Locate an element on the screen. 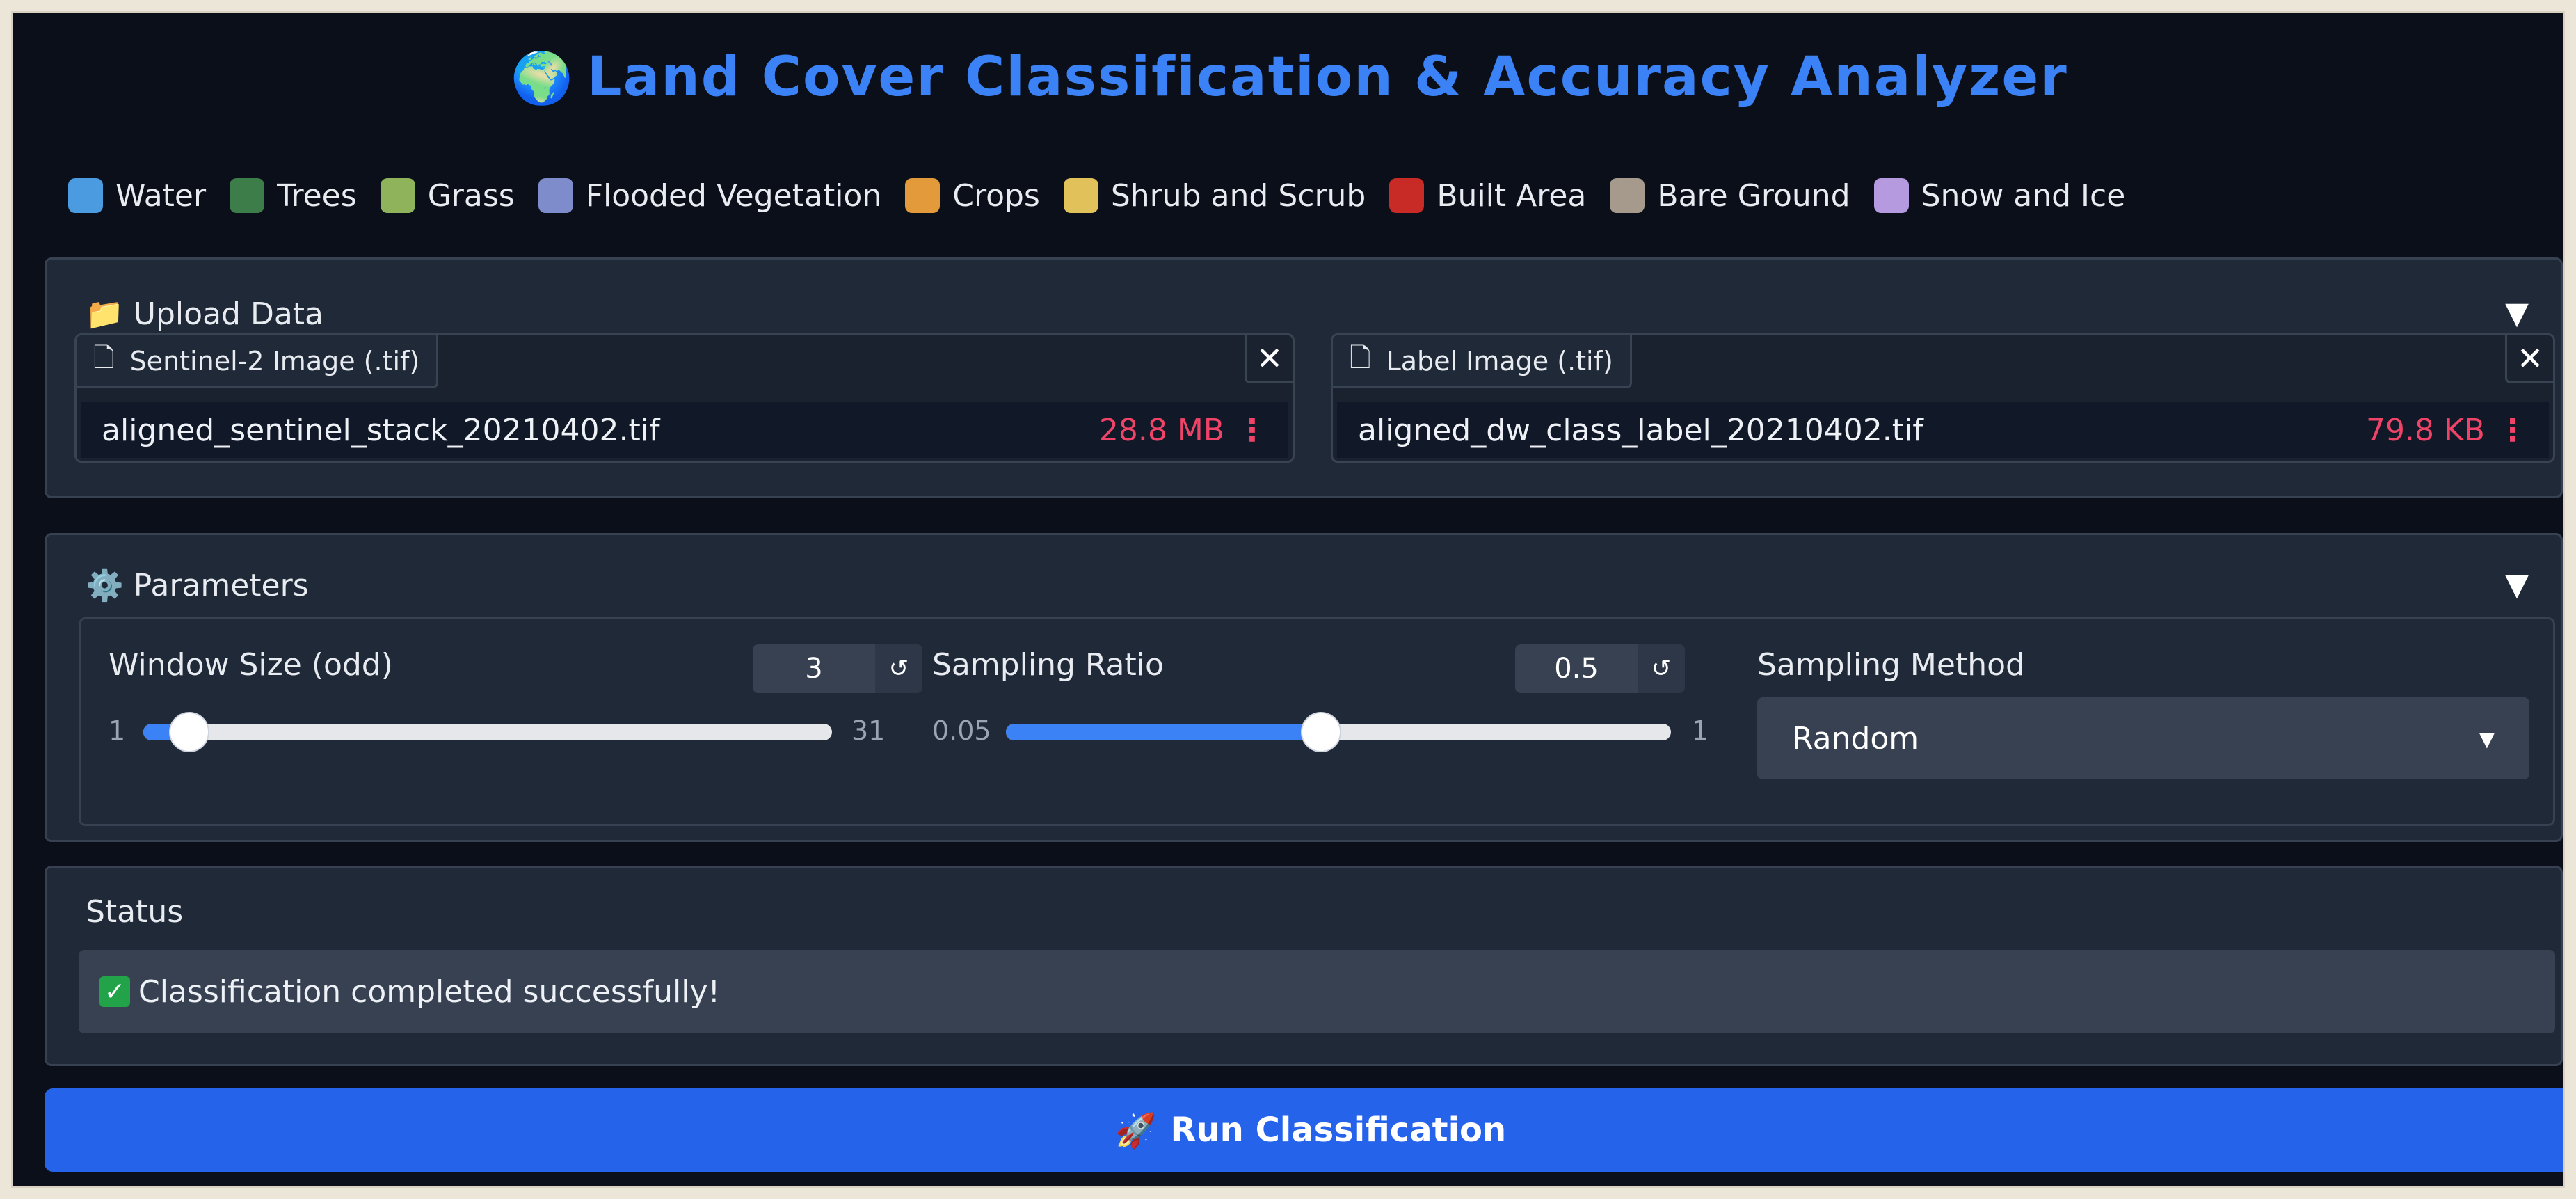 The image size is (2576, 1199). sentinel-file-tag: 🗋 Sentinel-2 Image (.tif) is located at coordinates (258, 361).